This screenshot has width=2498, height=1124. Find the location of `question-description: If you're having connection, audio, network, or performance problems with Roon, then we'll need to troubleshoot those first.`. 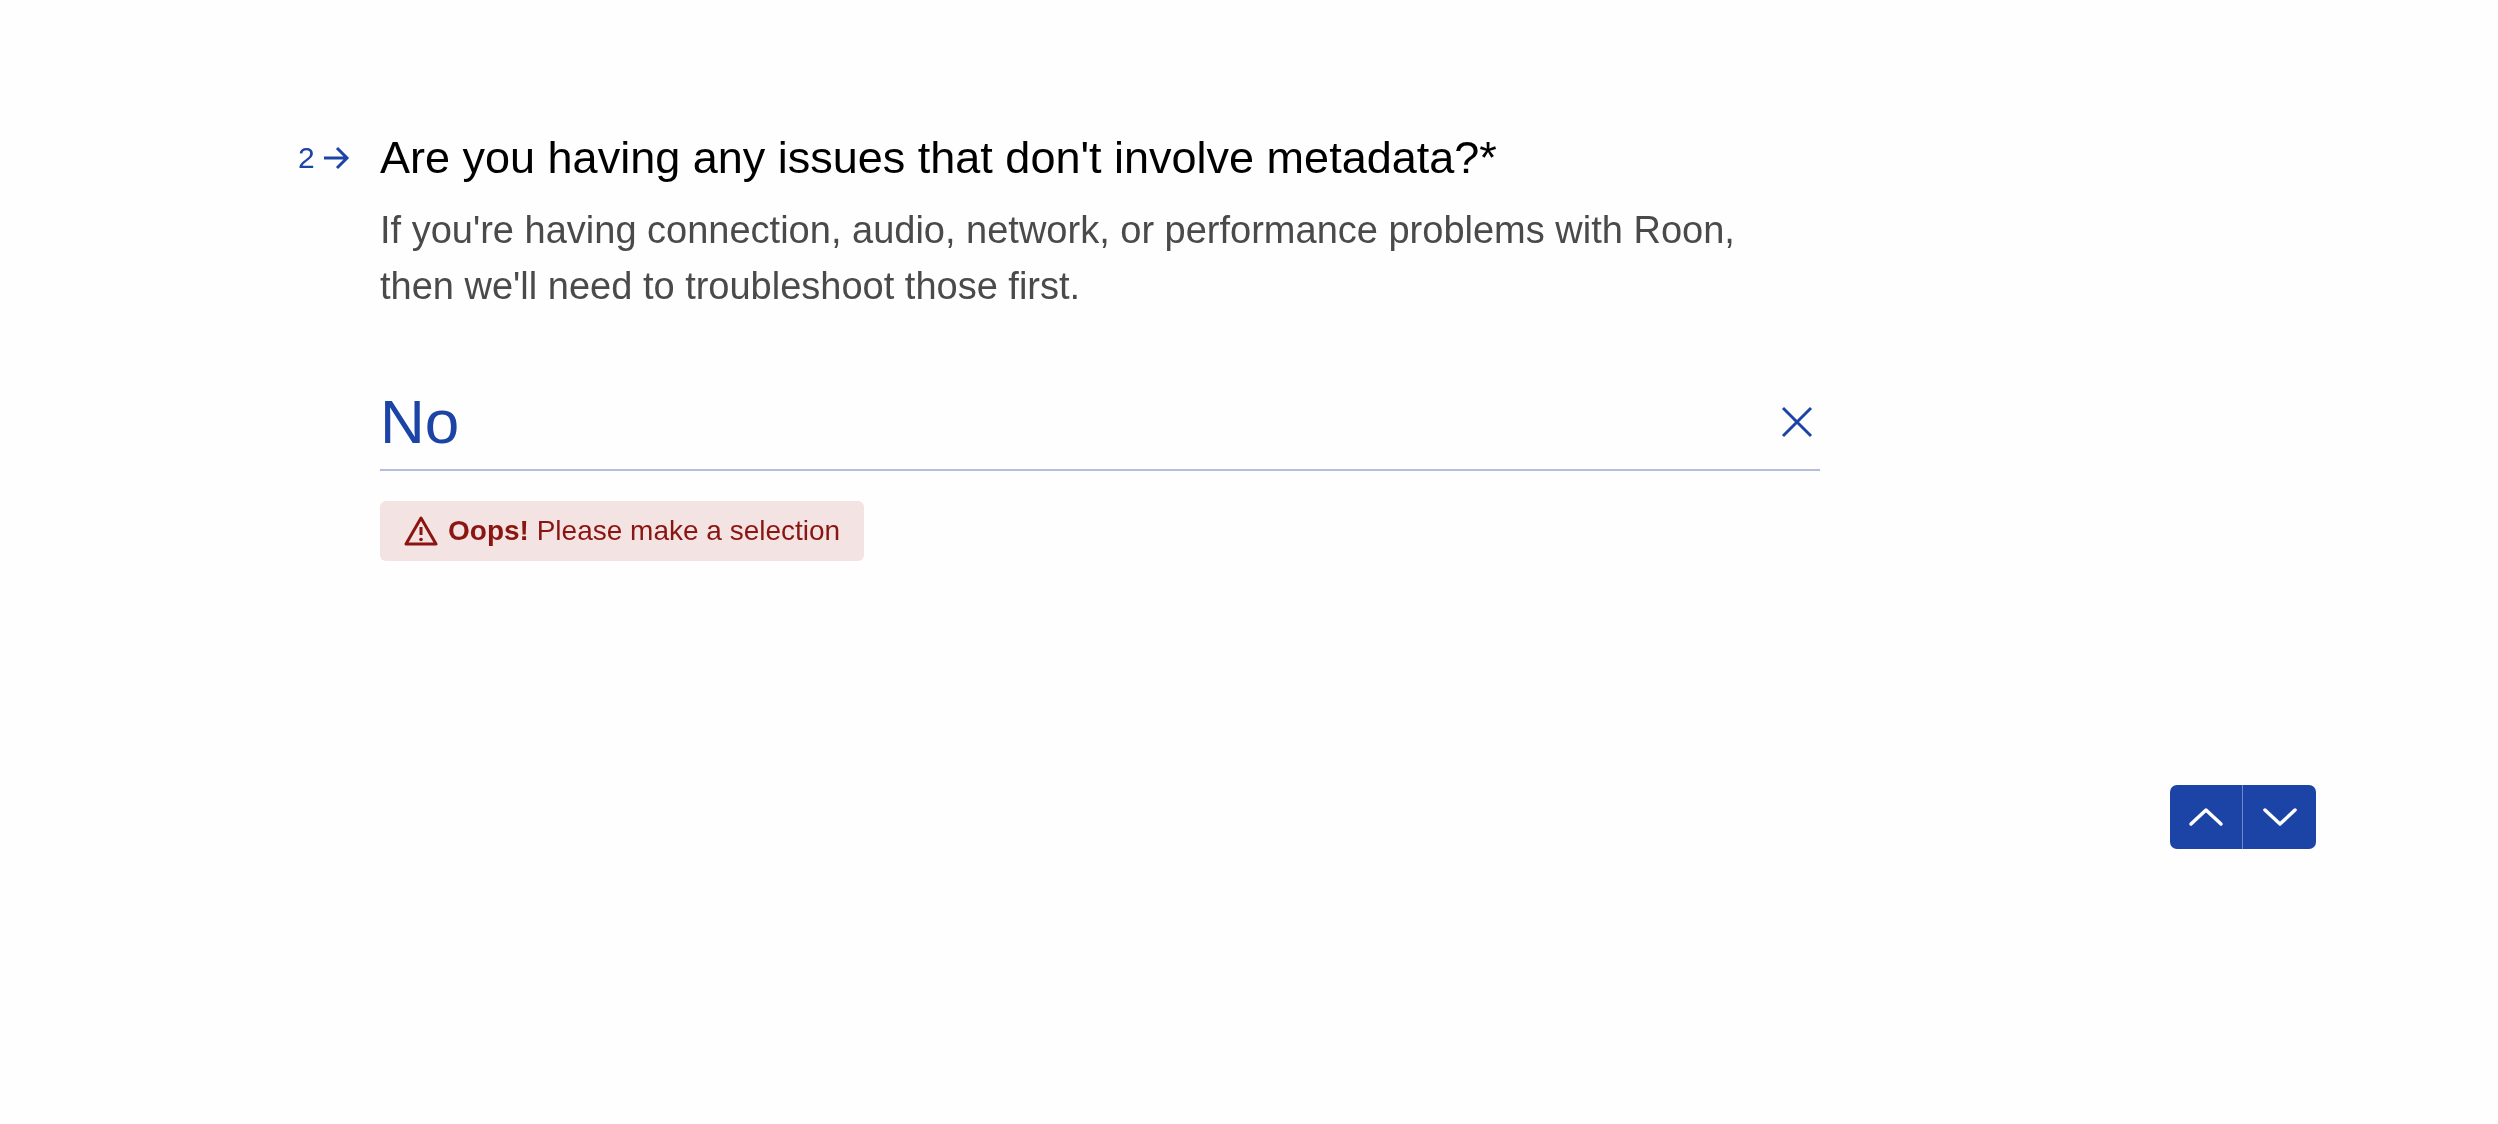

question-description: If you're having connection, audio, network, or performance problems with Roon, then we'll need to troubleshoot those first. is located at coordinates (1058, 258).